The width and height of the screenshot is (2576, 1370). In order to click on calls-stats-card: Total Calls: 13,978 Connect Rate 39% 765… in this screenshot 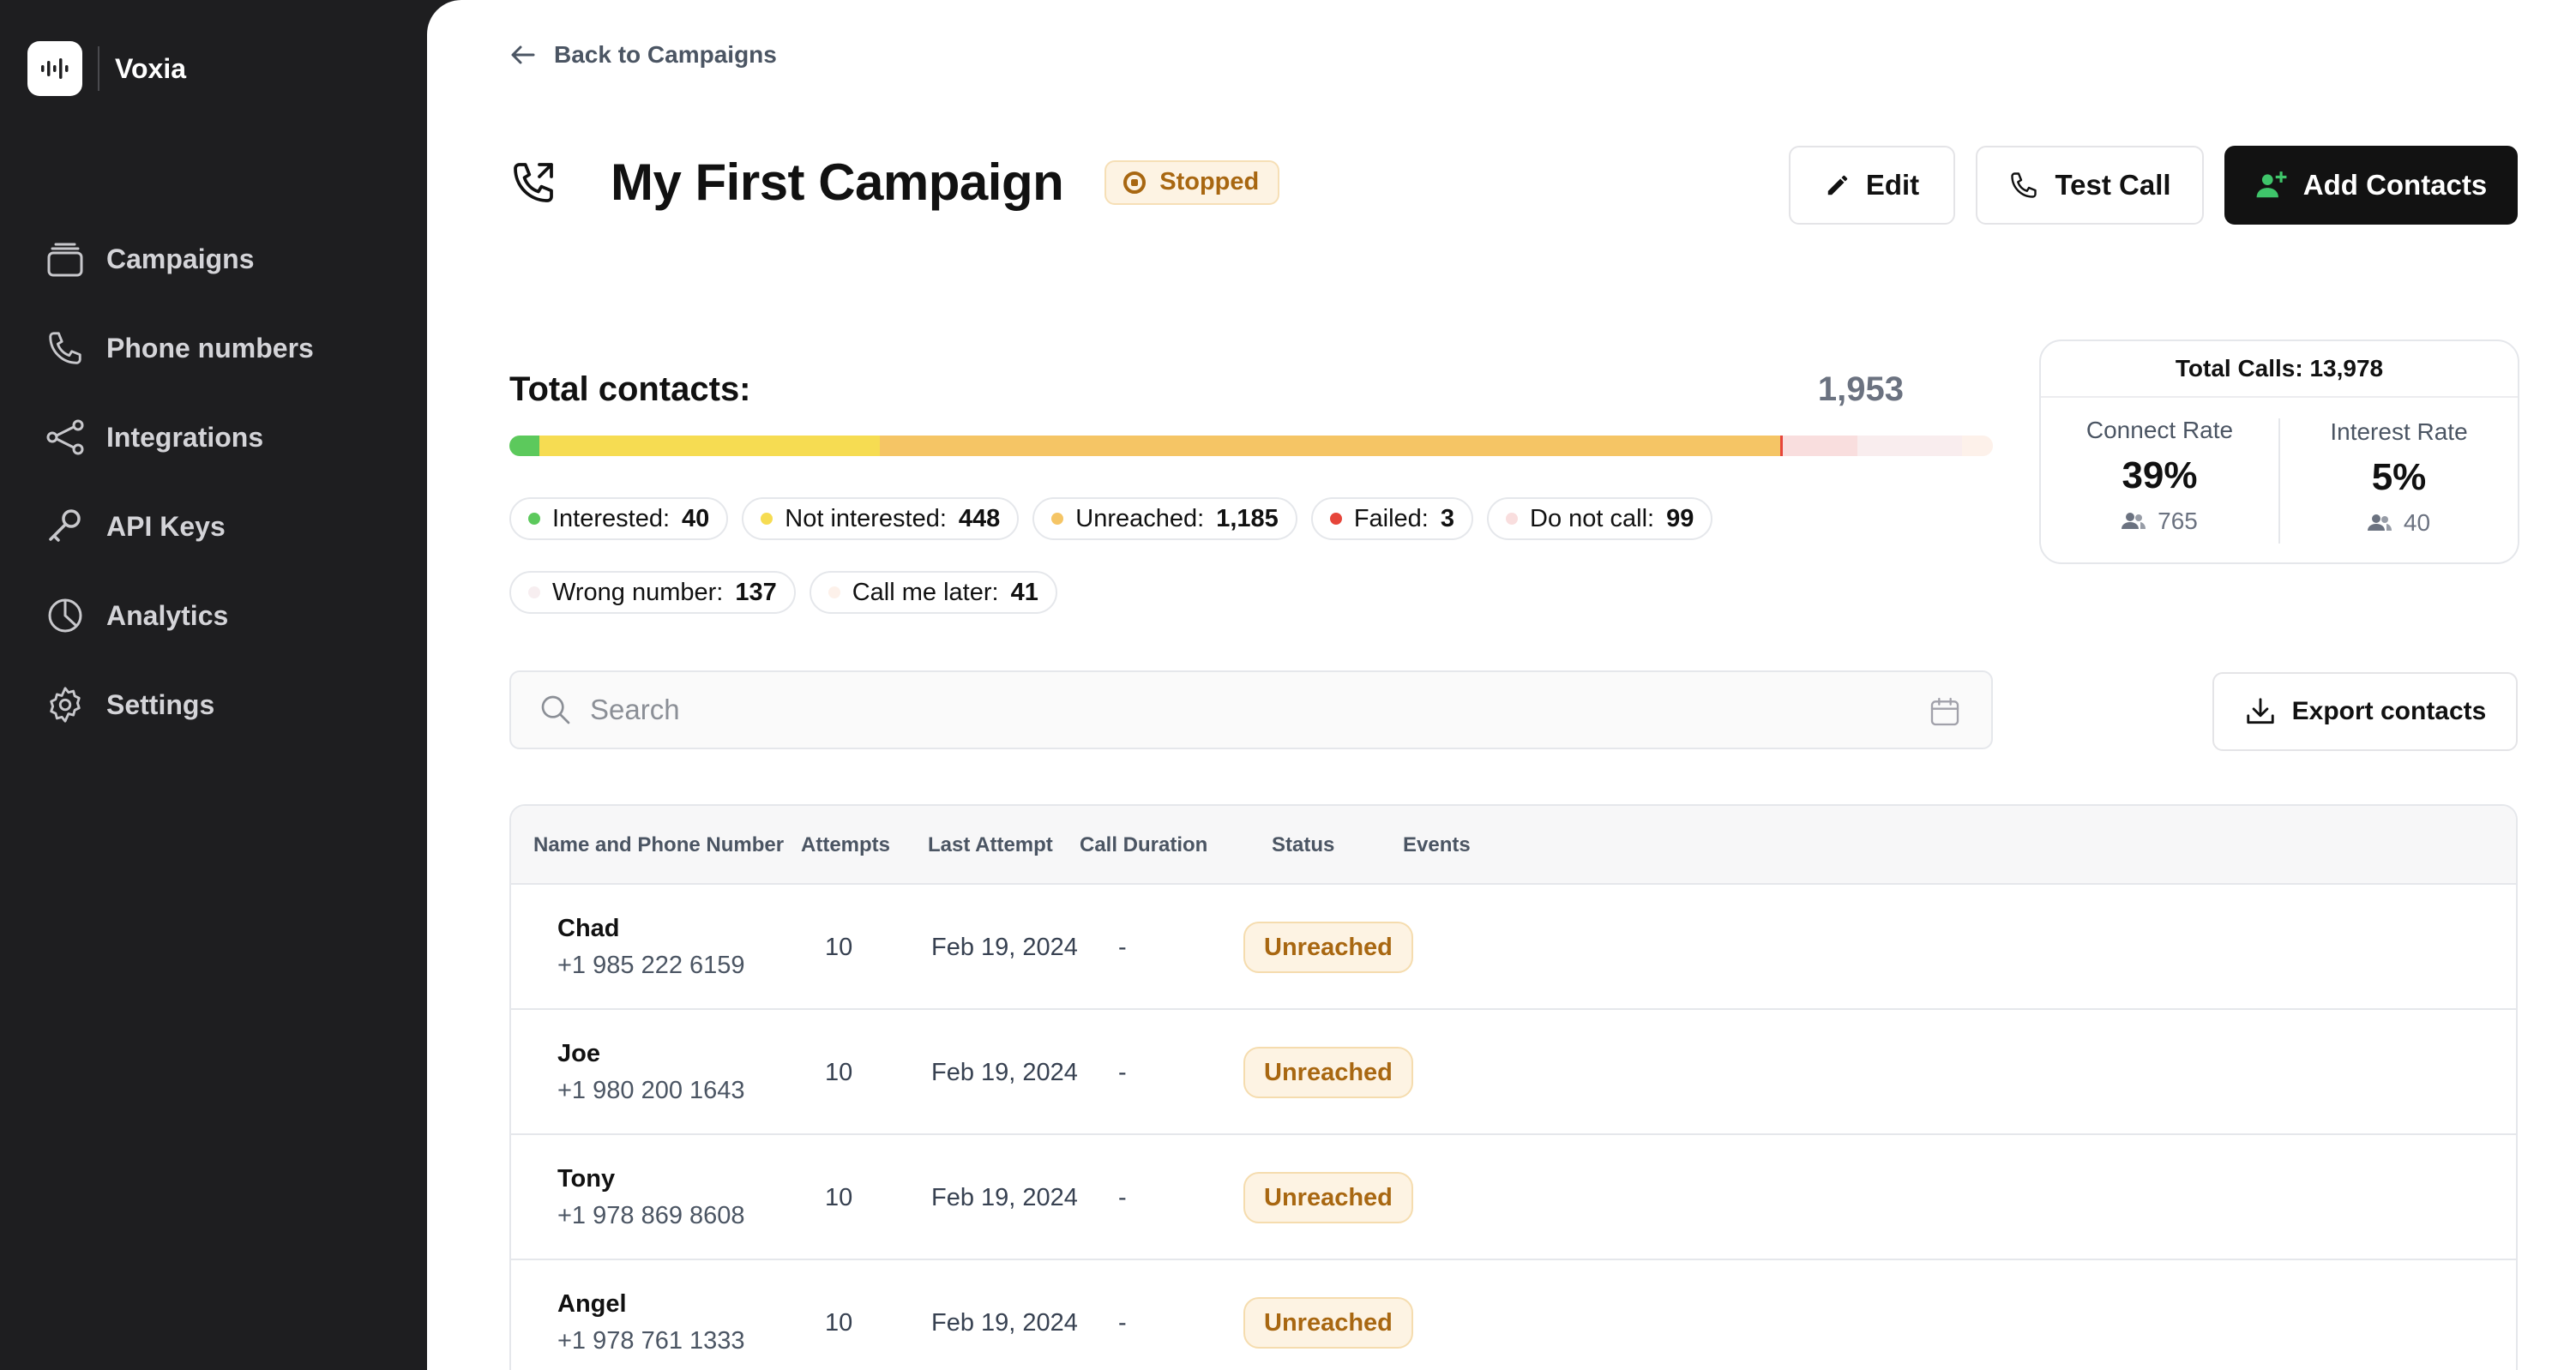, I will do `click(2279, 451)`.